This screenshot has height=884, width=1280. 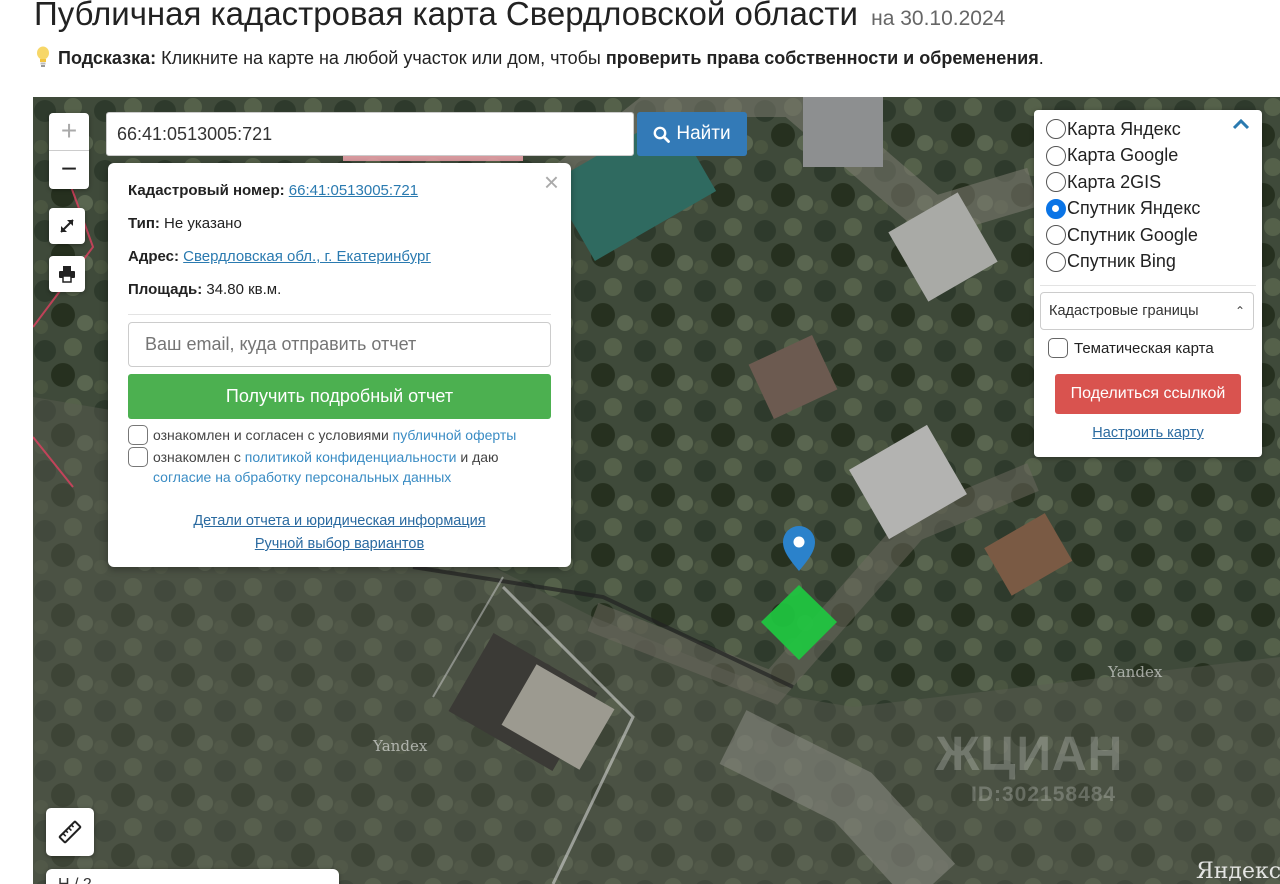 I want to click on get-report-button: Получить подробный отчет, so click(x=339, y=396).